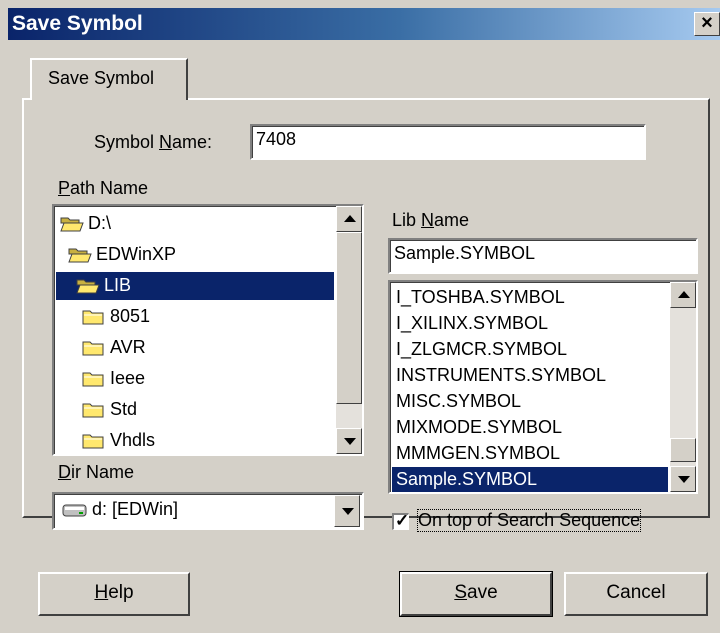 The width and height of the screenshot is (723, 633). Describe the element at coordinates (192, 142) in the screenshot. I see `symbol-name-label-rest: ame:` at that location.